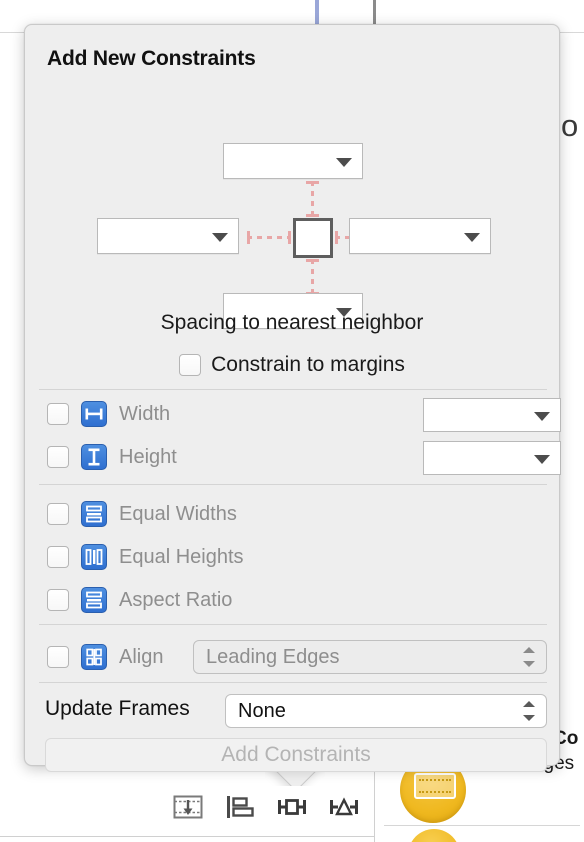 The width and height of the screenshot is (584, 842). What do you see at coordinates (58, 414) in the screenshot?
I see `width-checkbox` at bounding box center [58, 414].